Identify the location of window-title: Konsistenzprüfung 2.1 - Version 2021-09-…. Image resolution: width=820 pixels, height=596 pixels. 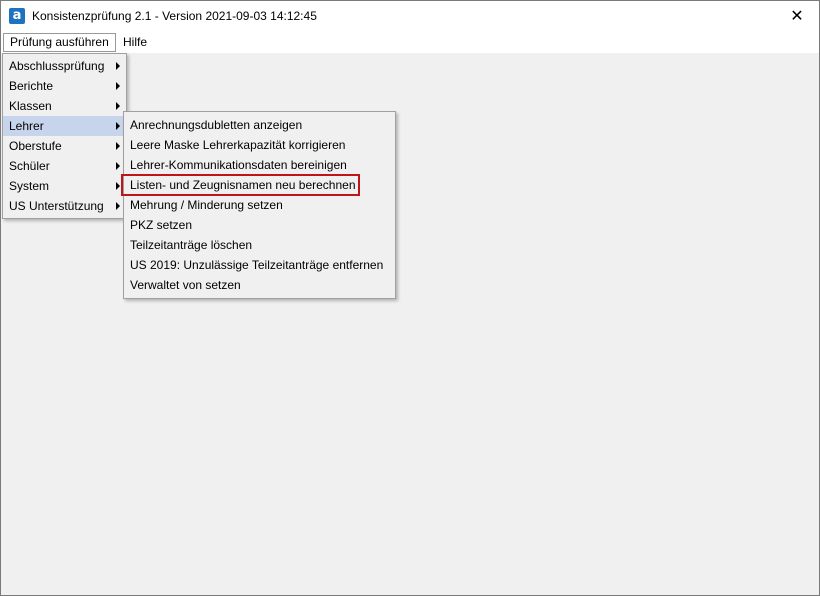
(174, 16).